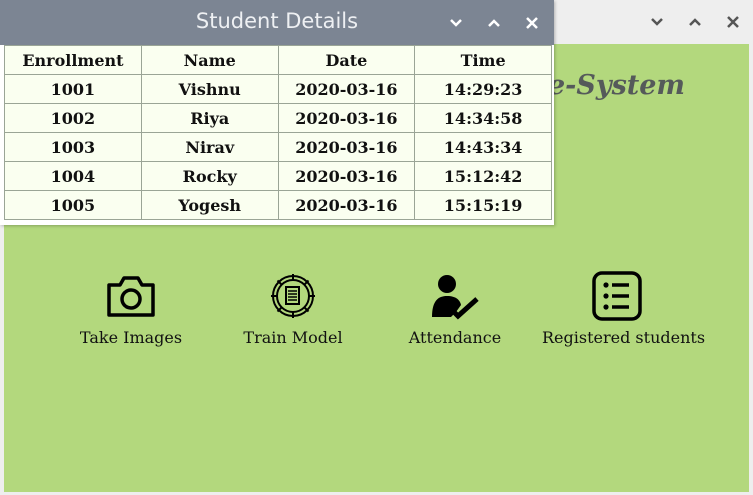 The width and height of the screenshot is (753, 495). I want to click on column-header-enrollment: Enrollment, so click(73, 60).